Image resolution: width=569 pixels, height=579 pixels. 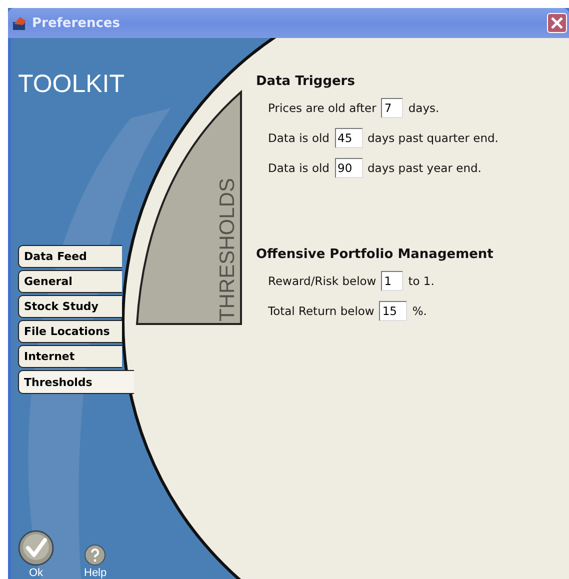 What do you see at coordinates (348, 168) in the screenshot?
I see `input-field: 90` at bounding box center [348, 168].